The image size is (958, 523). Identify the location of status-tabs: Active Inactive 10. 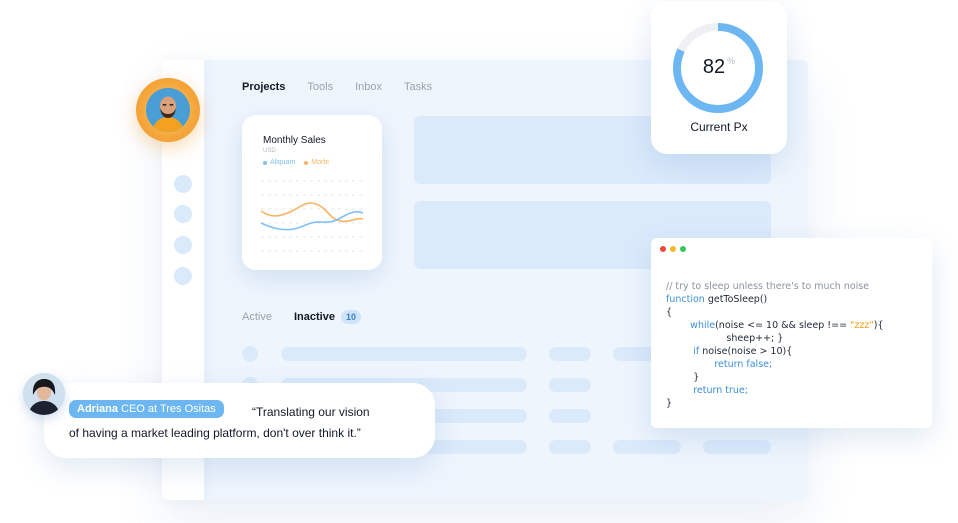
(301, 317).